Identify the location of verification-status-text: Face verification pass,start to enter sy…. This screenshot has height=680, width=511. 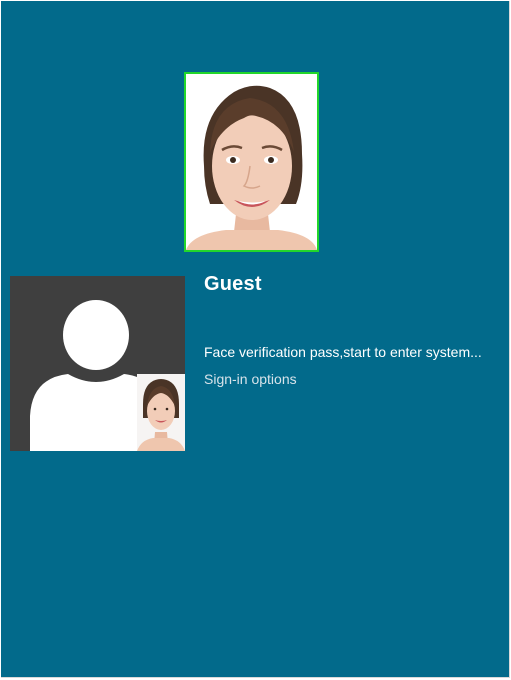
(343, 352).